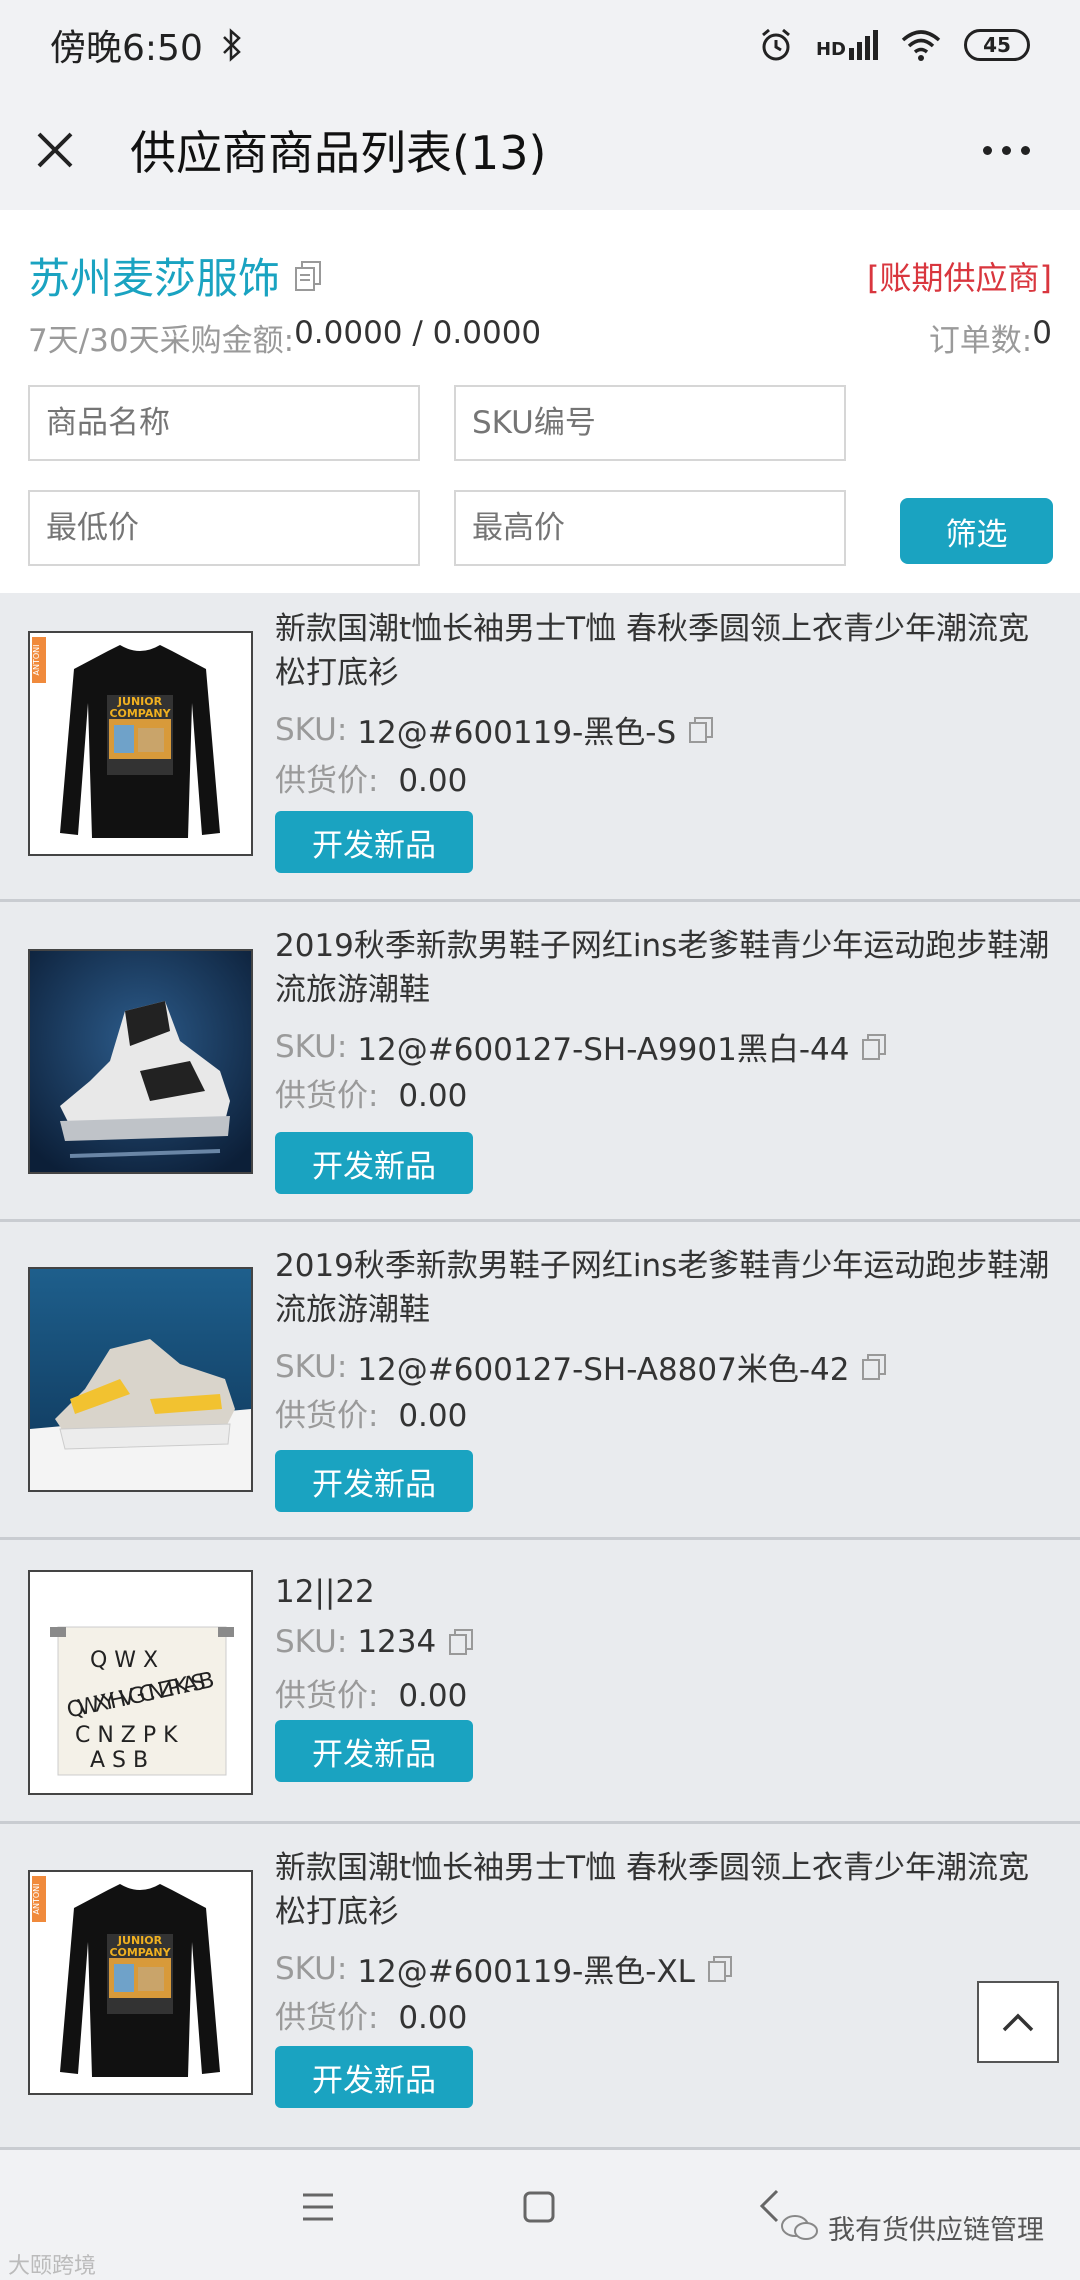 The image size is (1080, 2280). I want to click on filter-button: 筛选, so click(976, 531).